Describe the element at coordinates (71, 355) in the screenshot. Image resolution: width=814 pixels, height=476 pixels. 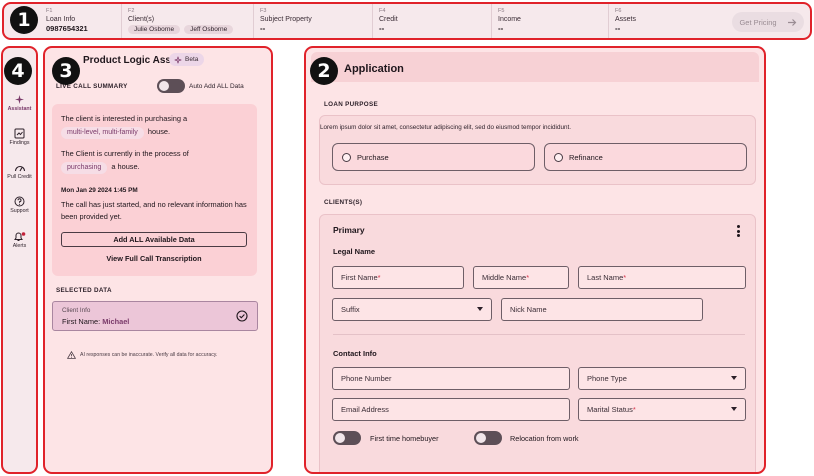
I see `warning-icon` at that location.